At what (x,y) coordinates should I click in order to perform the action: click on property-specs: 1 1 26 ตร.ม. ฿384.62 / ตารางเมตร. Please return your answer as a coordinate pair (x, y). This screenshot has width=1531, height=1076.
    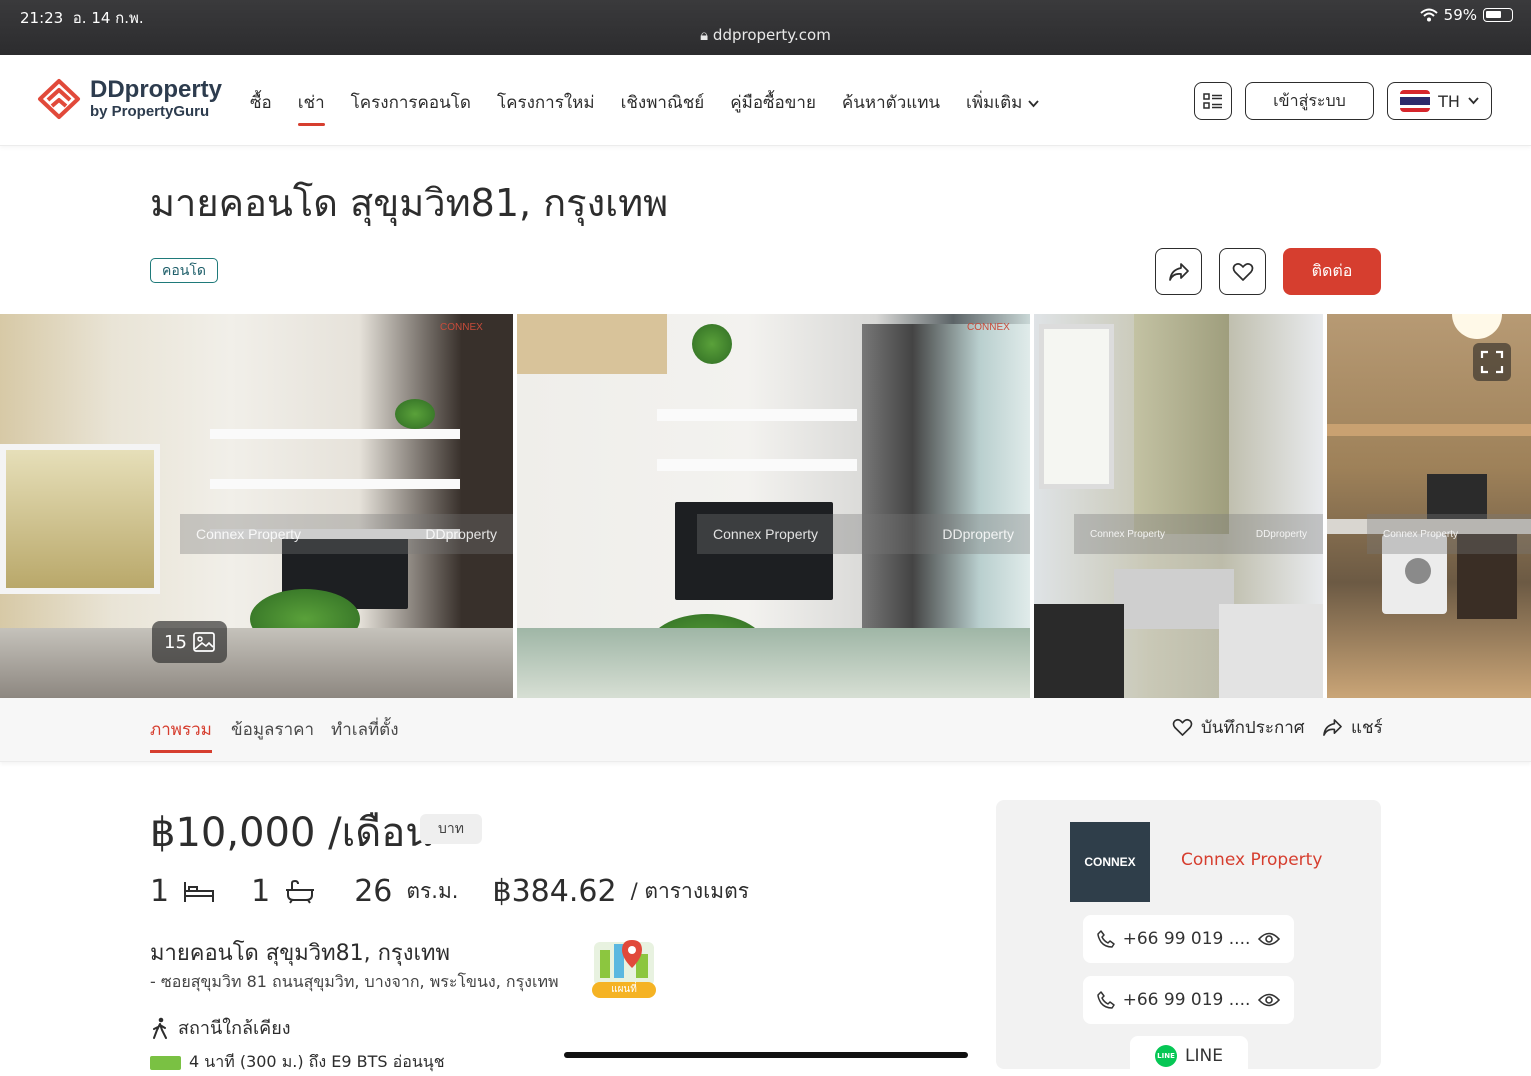
    Looking at the image, I should click on (449, 891).